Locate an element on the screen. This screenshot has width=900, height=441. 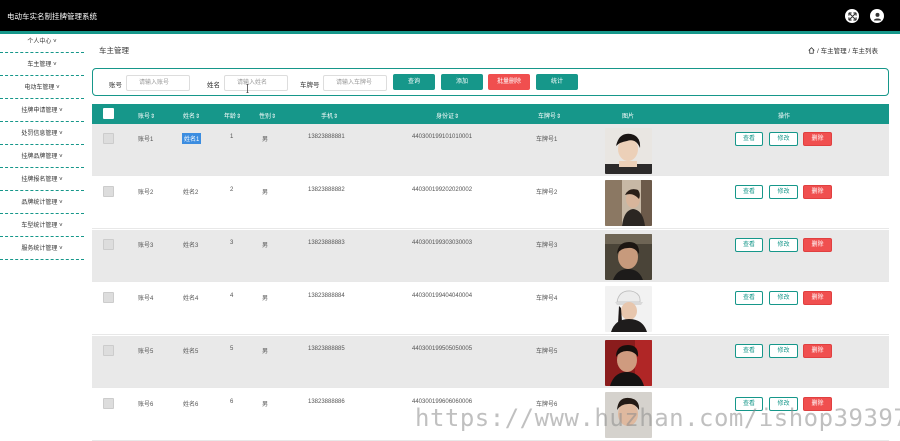
sidebar-item-service-stats: 服务统计管理 ˅ is located at coordinates (42, 250).